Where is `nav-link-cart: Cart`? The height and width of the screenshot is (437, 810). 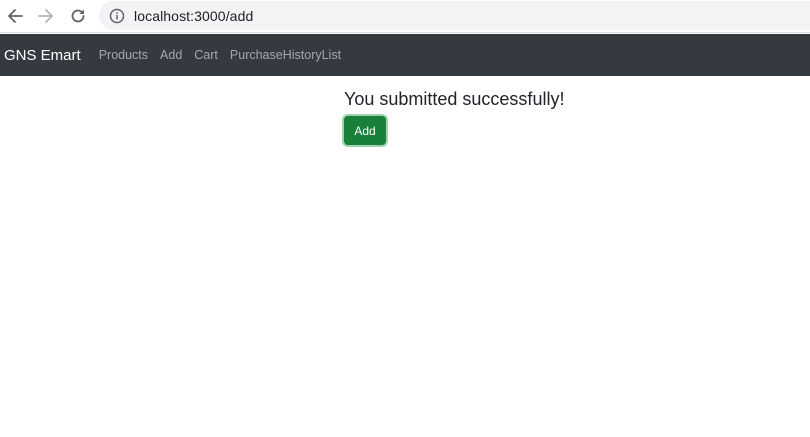
nav-link-cart: Cart is located at coordinates (206, 55).